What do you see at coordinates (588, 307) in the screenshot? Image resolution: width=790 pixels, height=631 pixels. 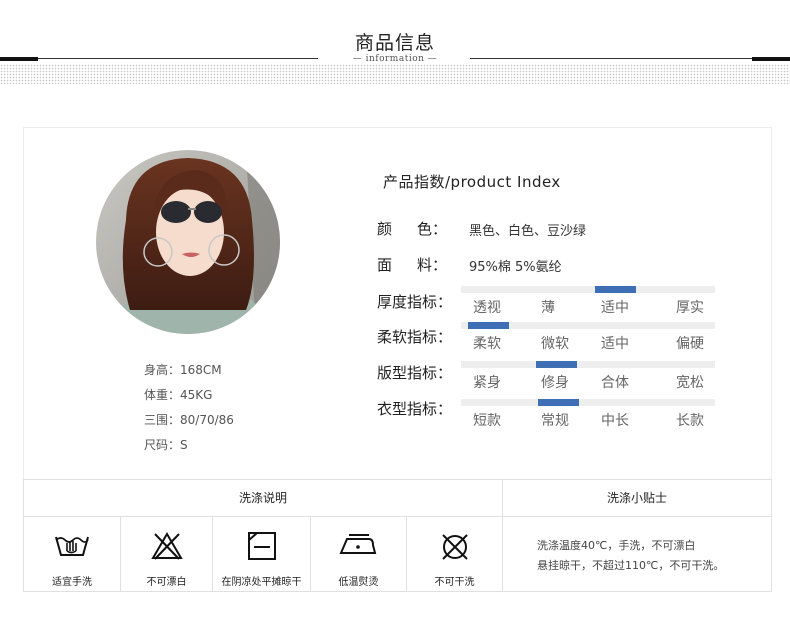 I see `thickness-options: 透视 薄 适中 厚实` at bounding box center [588, 307].